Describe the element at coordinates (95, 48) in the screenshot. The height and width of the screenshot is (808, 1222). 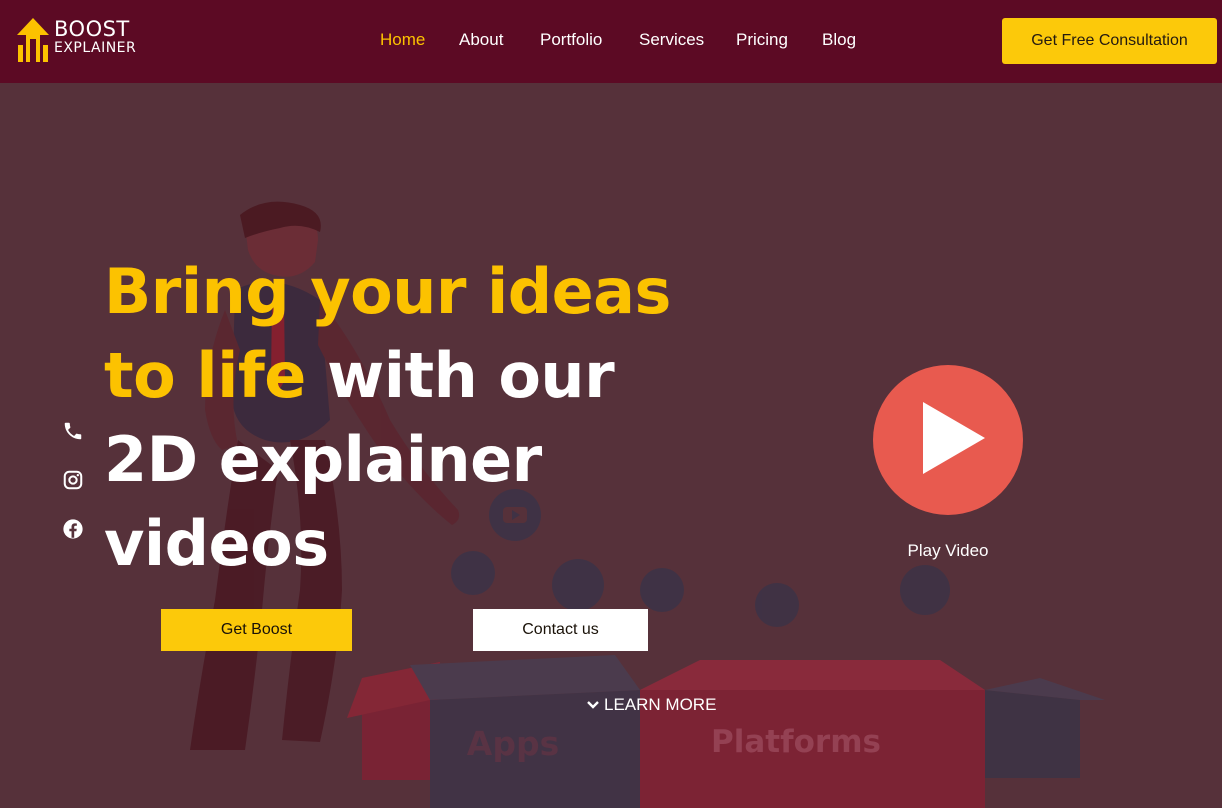
I see `logo-line-2: EXPLAINER` at that location.